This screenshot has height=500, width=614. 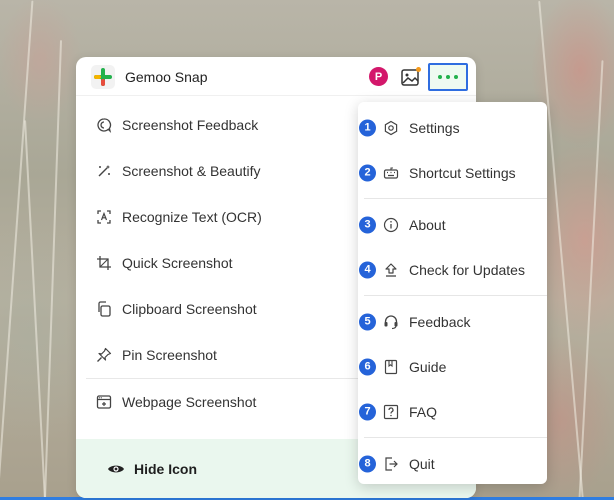 I want to click on step-badge: 3, so click(x=367, y=224).